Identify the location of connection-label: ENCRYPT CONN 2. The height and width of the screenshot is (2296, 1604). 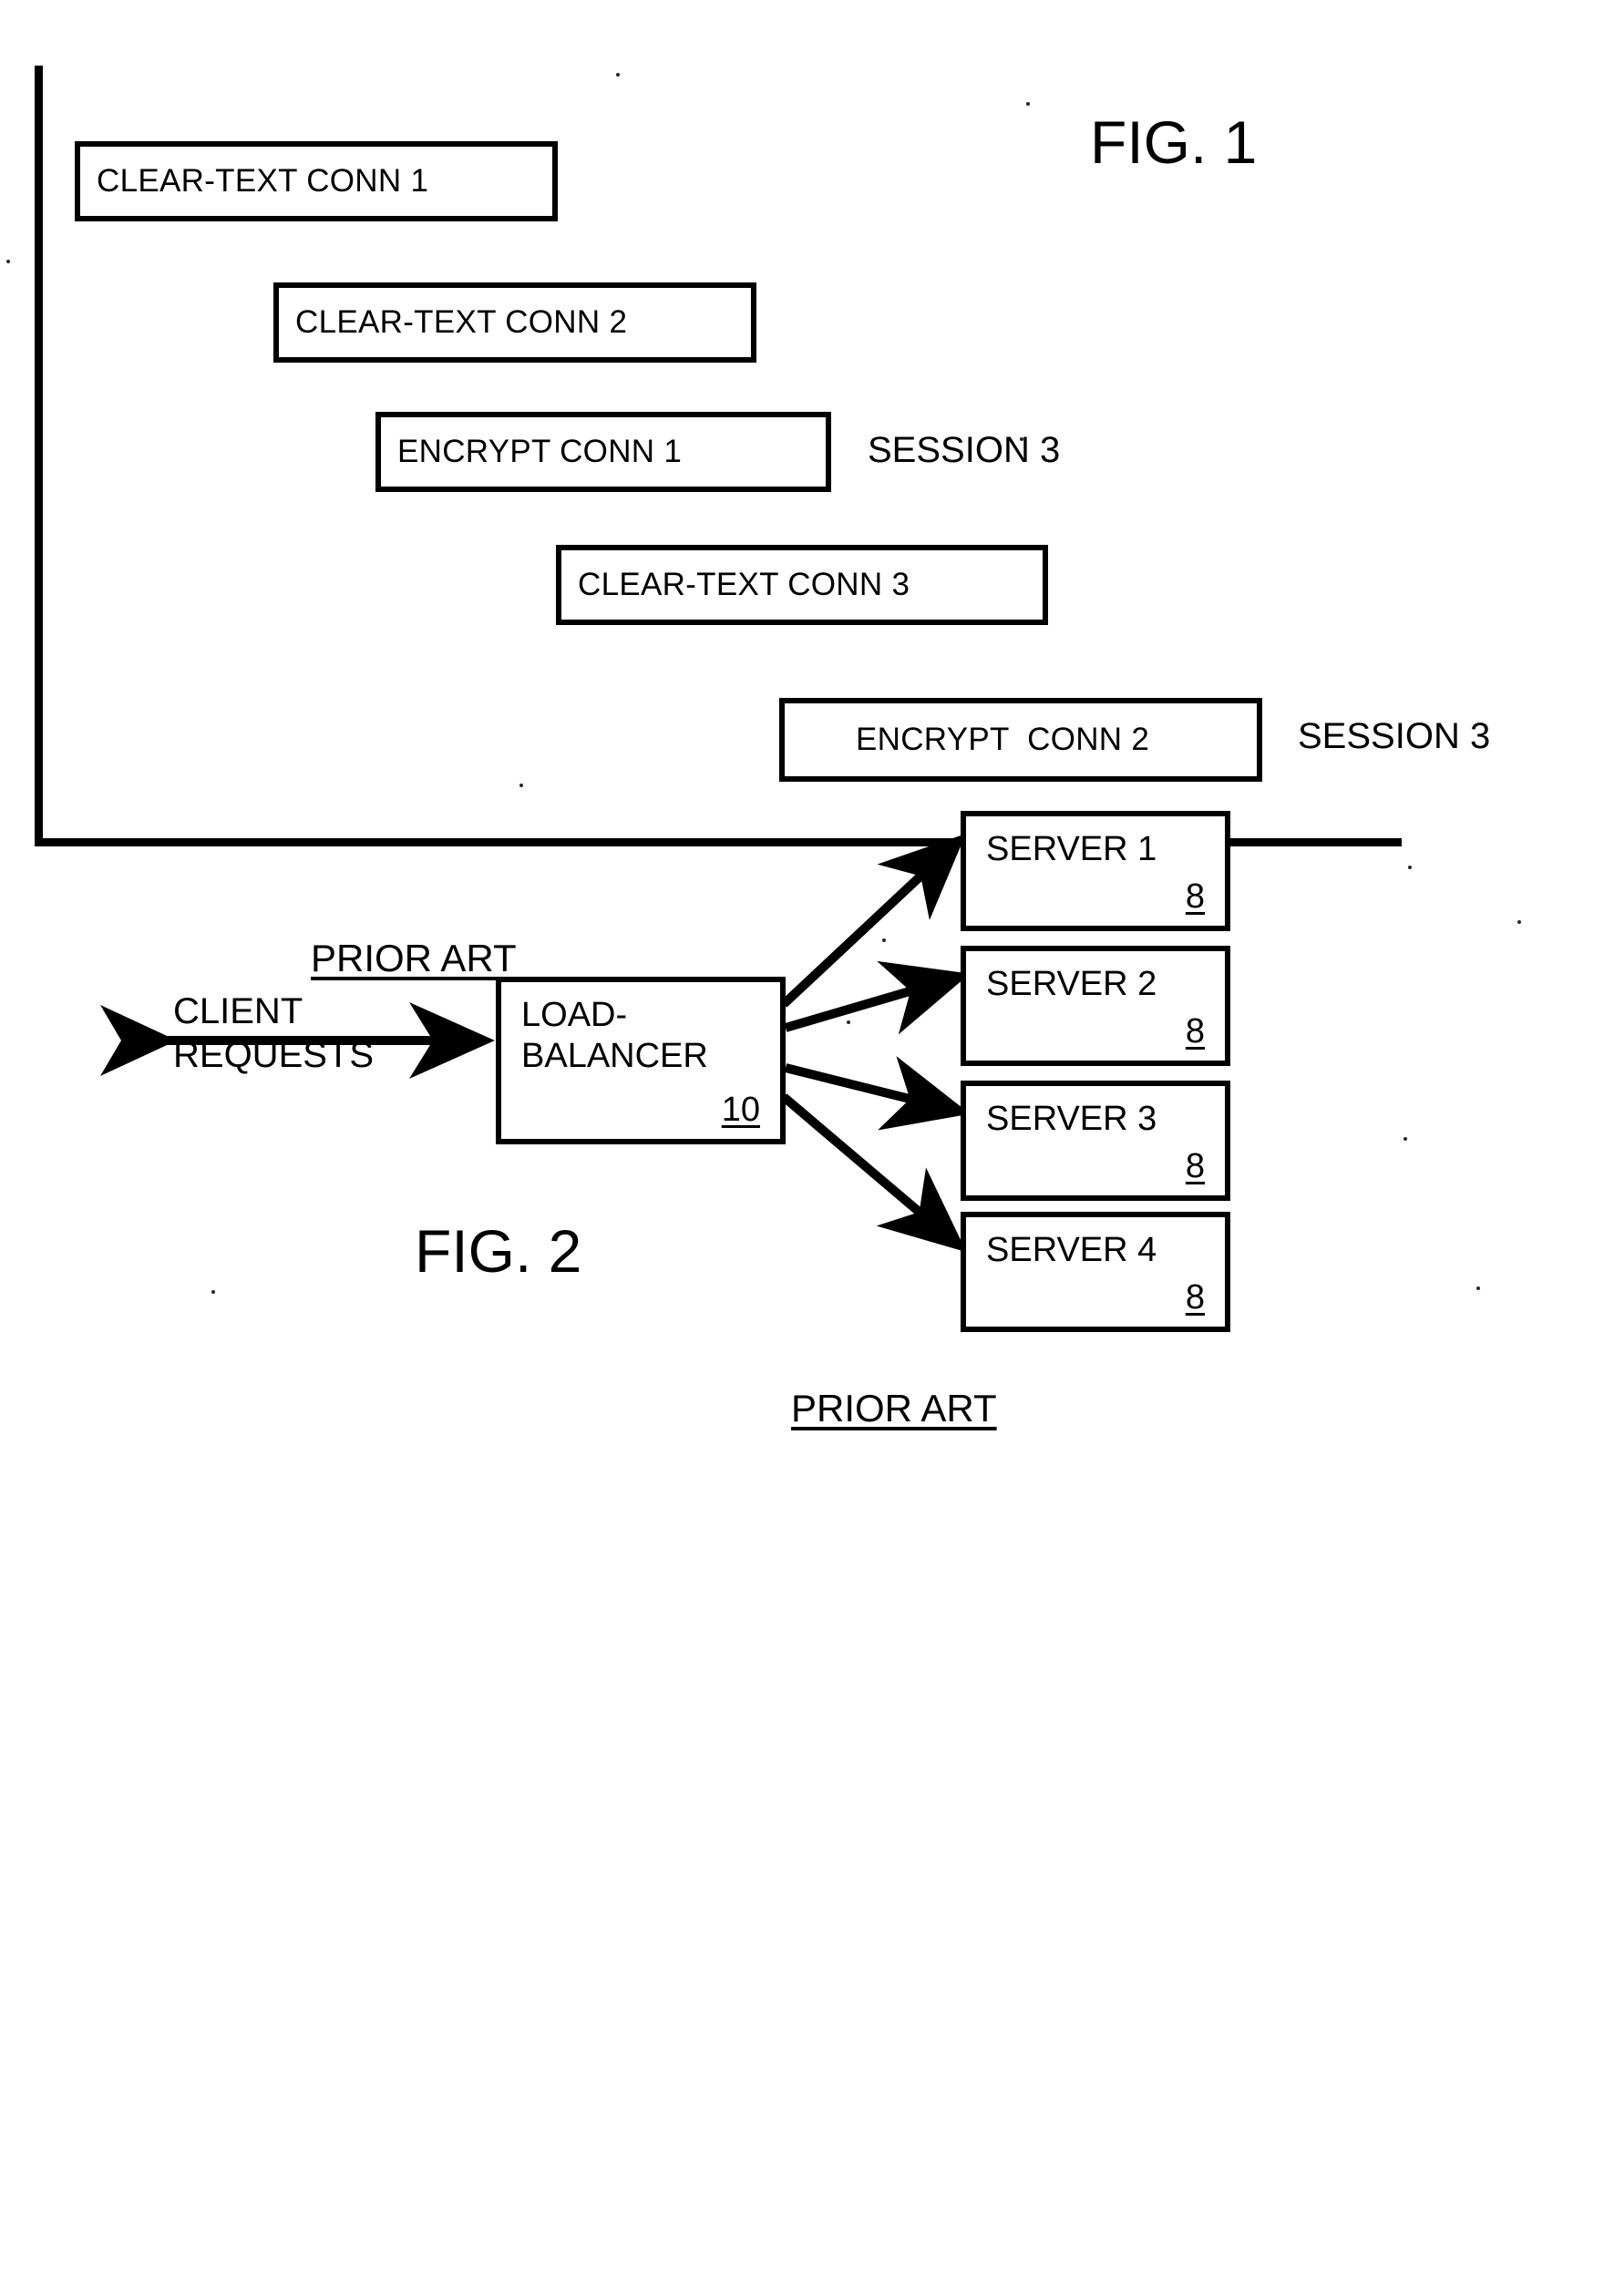
(1003, 740).